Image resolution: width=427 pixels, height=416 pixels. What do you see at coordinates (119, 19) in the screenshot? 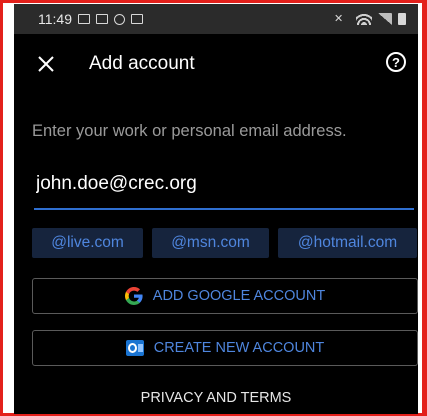
I see `alarm-icon` at bounding box center [119, 19].